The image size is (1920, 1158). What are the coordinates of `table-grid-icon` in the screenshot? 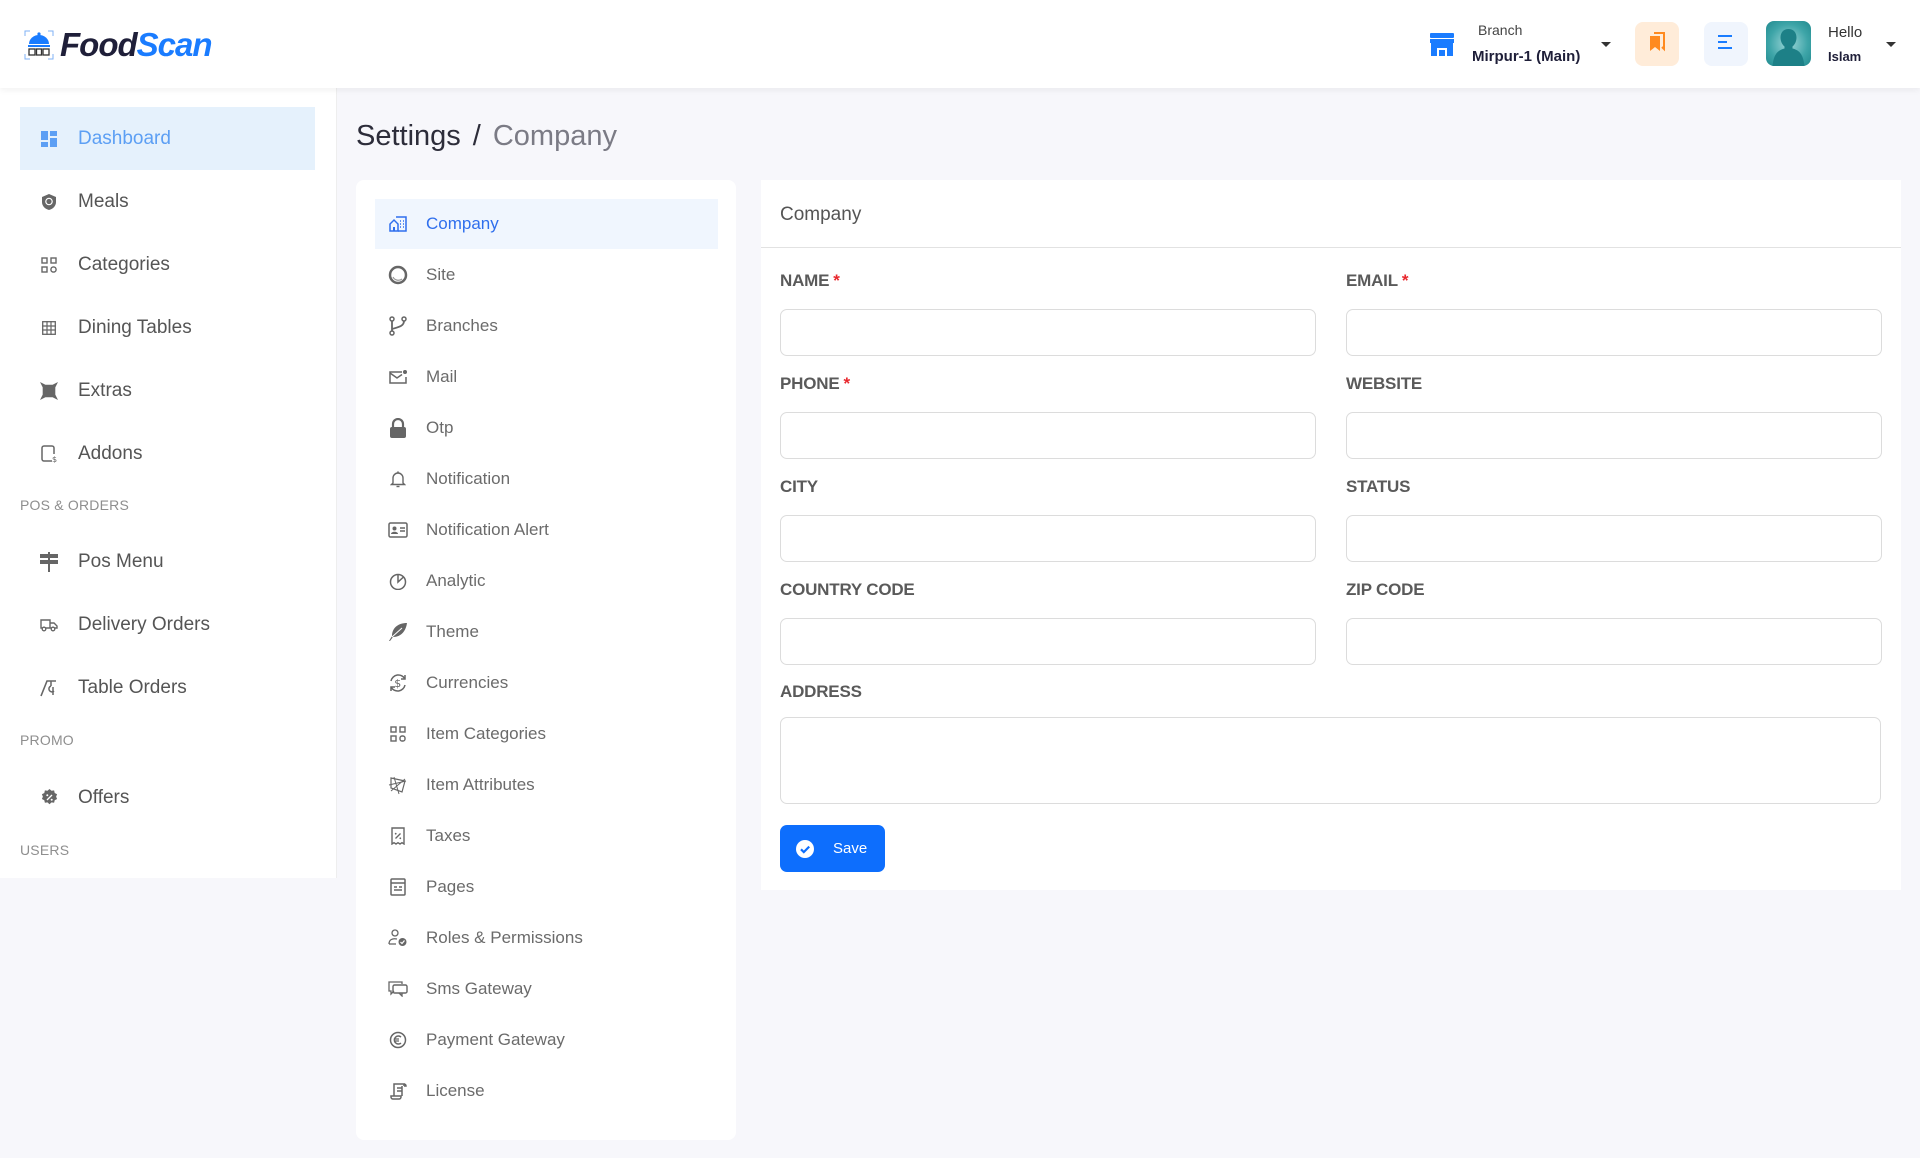 It's located at (49, 328).